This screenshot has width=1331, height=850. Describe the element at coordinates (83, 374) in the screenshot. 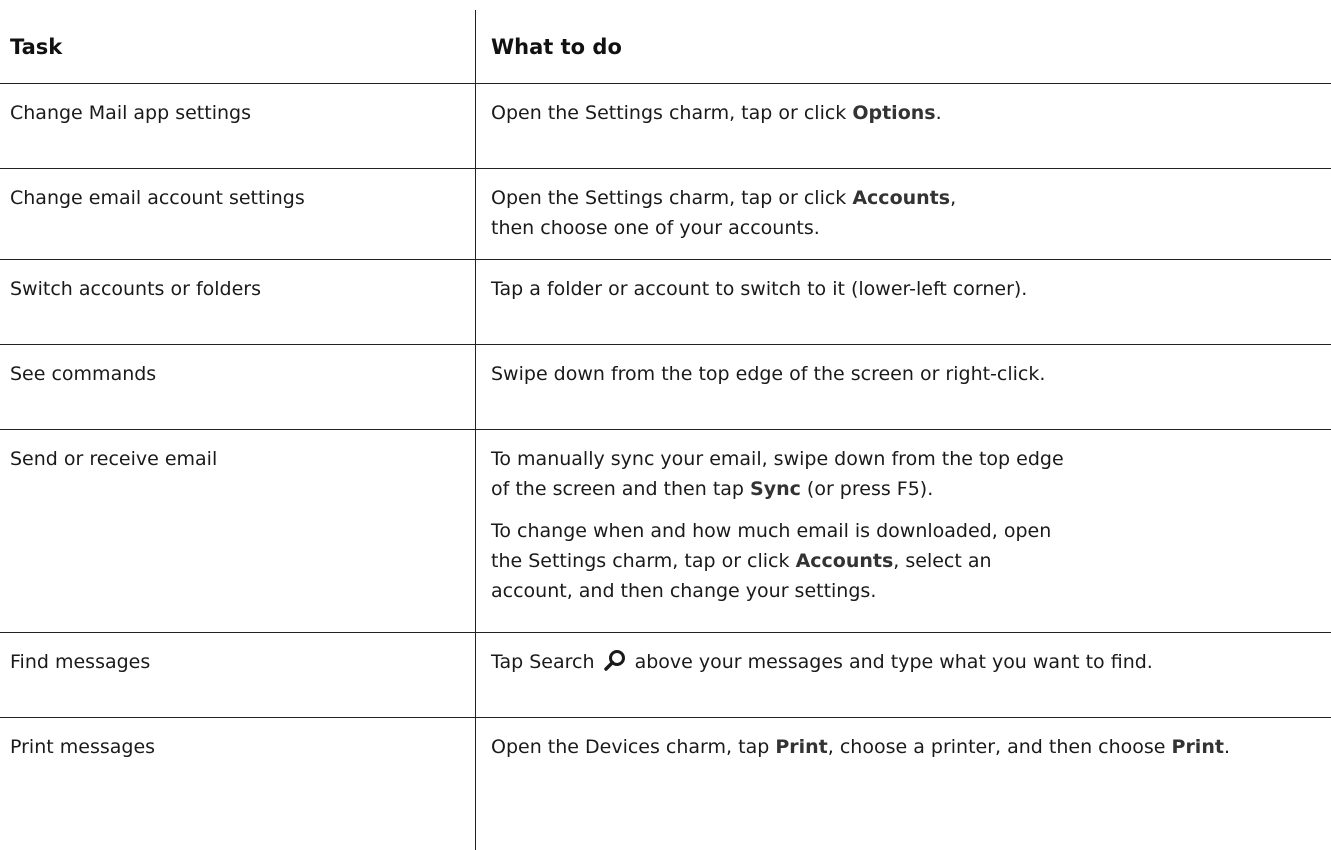

I see `task-cell: See commands` at that location.